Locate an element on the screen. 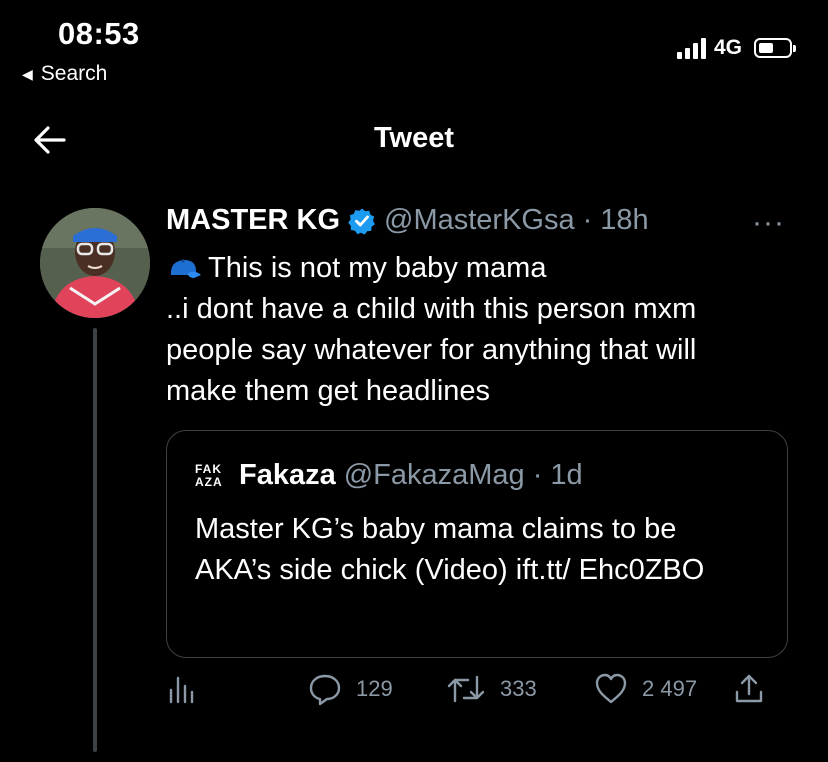  retweet-count: 333 is located at coordinates (518, 688).